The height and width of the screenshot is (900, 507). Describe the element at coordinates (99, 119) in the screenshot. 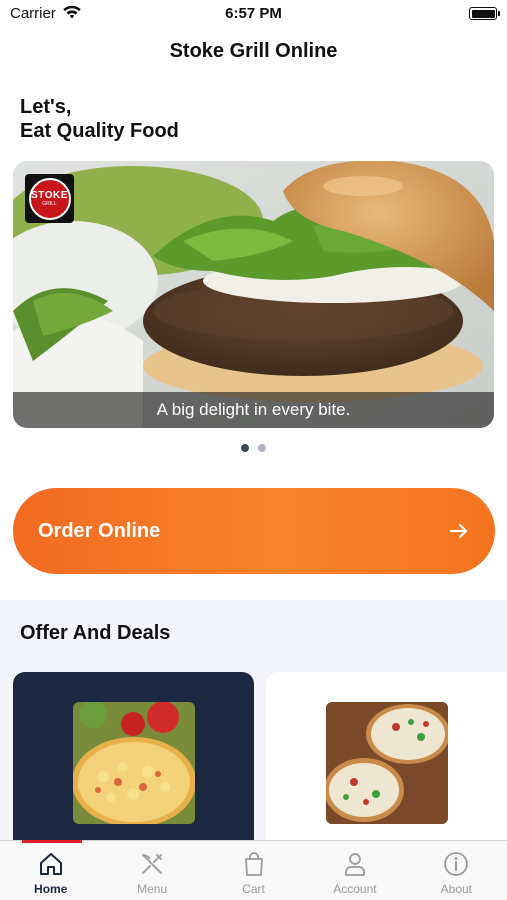

I see `greeting-heading: Let's, Eat Quality Food` at that location.